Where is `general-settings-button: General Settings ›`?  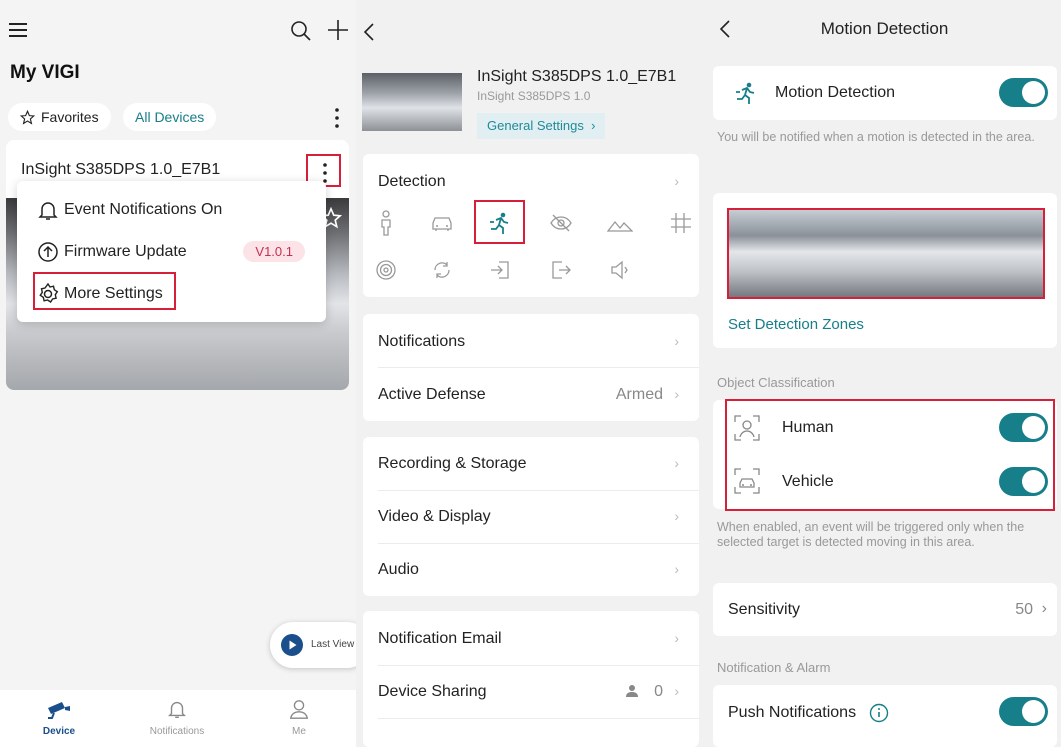
general-settings-button: General Settings › is located at coordinates (541, 126).